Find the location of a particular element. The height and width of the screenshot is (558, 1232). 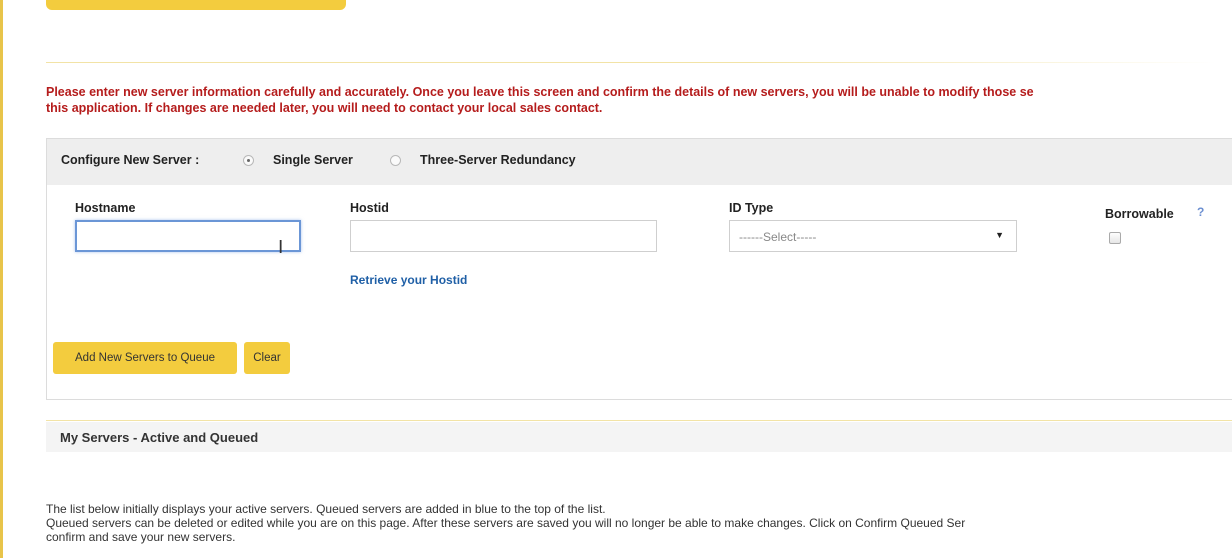

id-type-selected-value: ------Select----- is located at coordinates (778, 237).